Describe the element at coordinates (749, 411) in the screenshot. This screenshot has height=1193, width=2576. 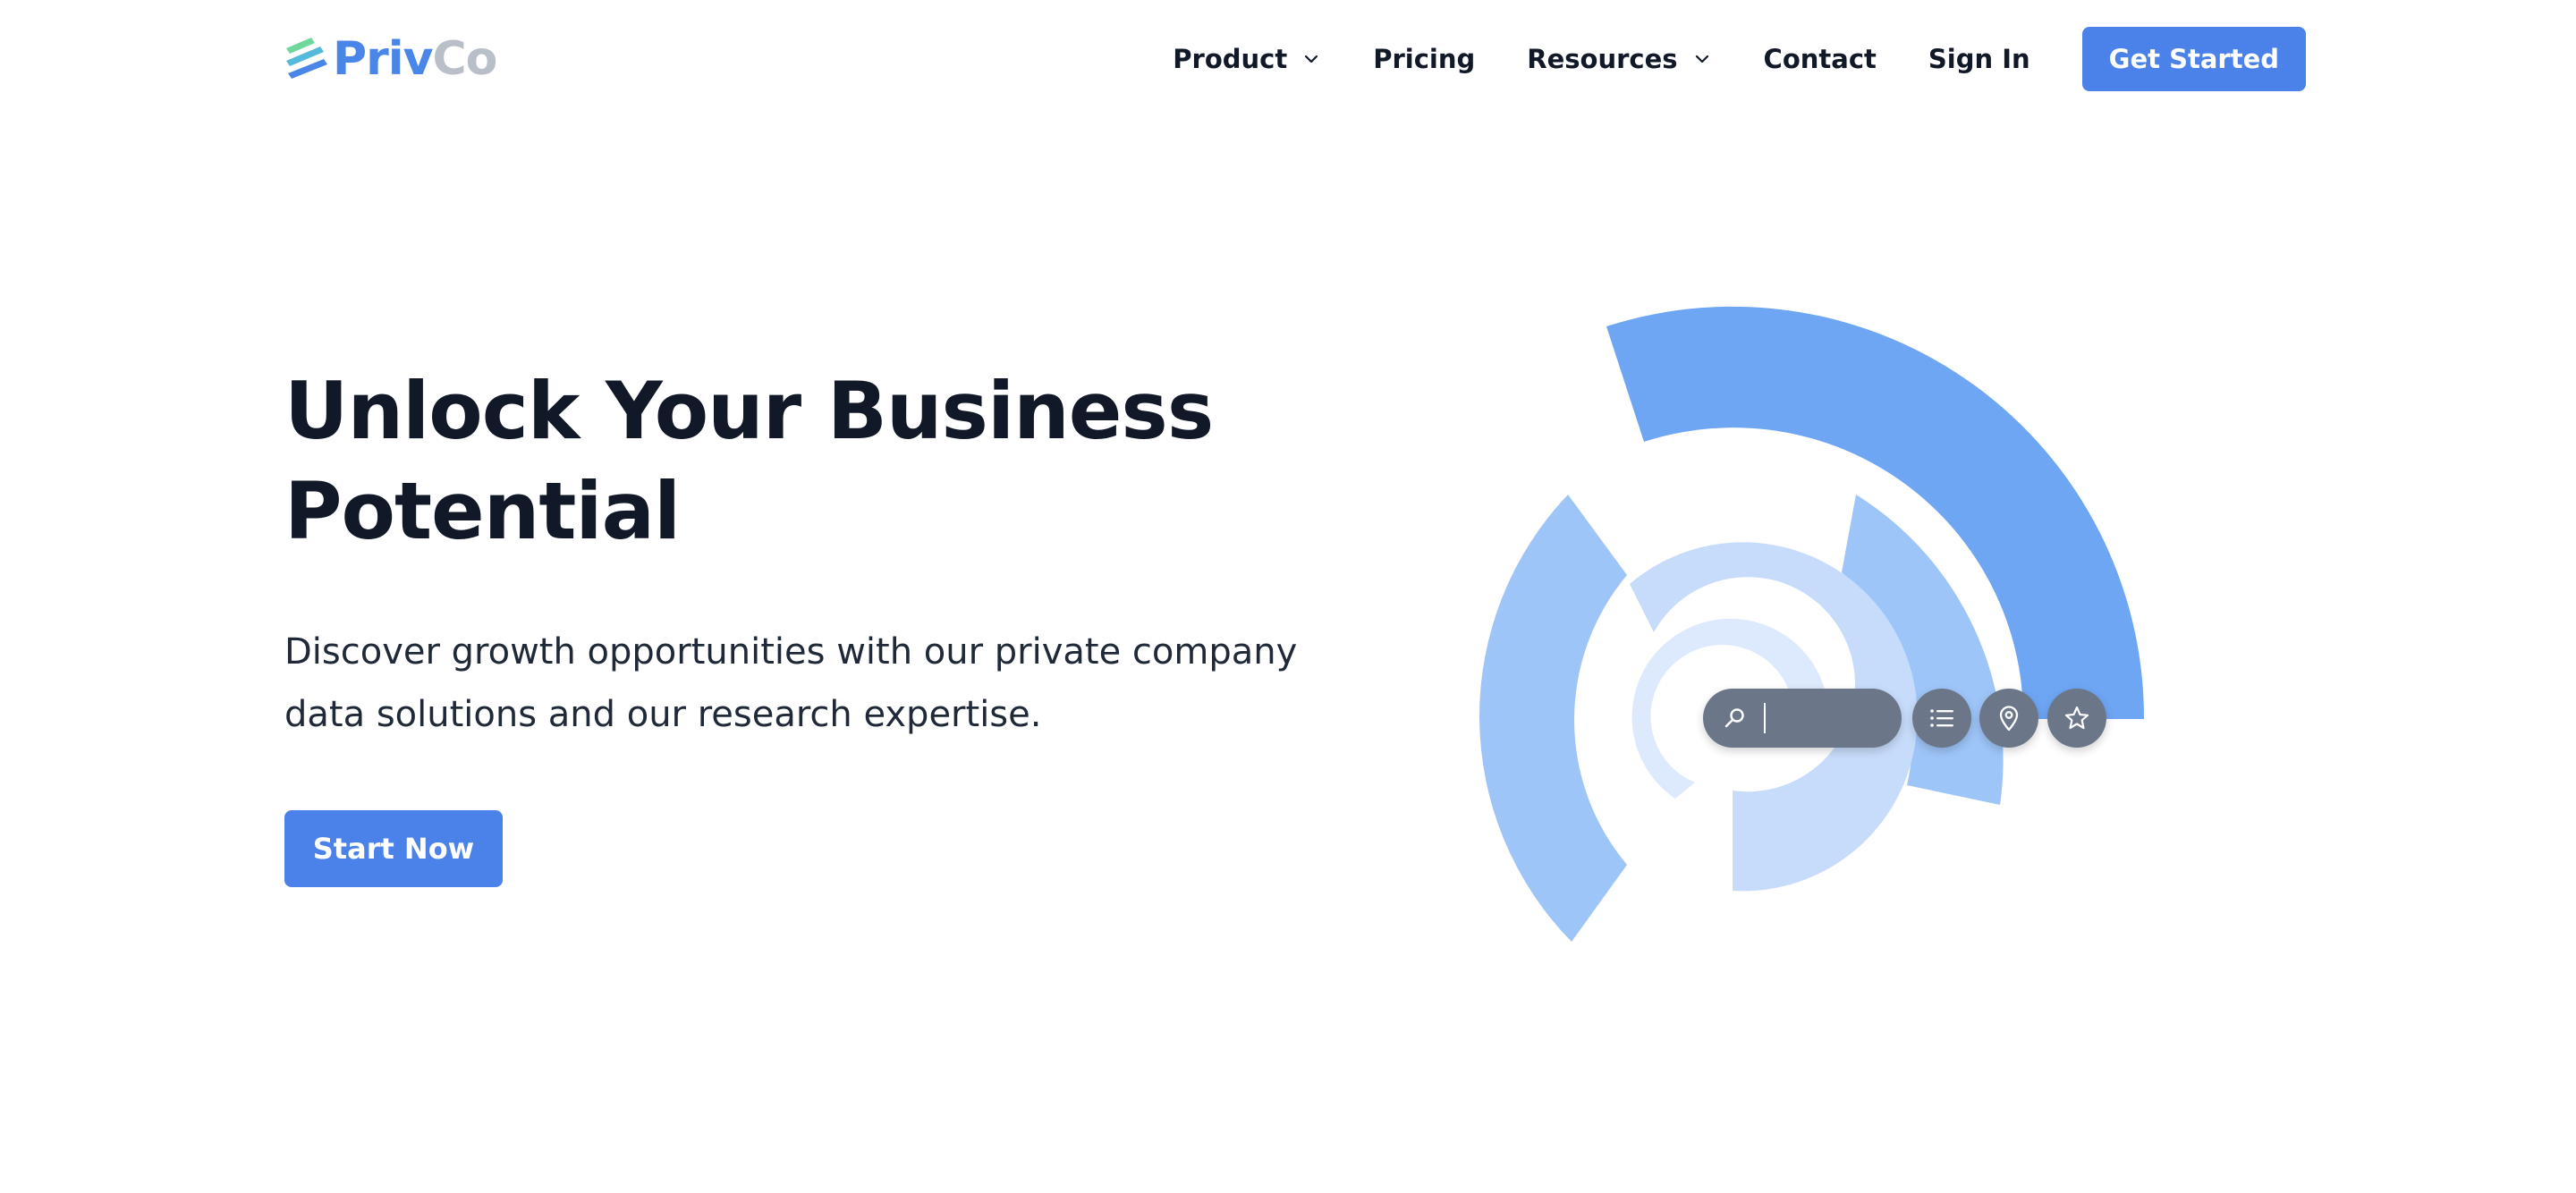
I see `hero-title-line-1: Unlock Your Business` at that location.